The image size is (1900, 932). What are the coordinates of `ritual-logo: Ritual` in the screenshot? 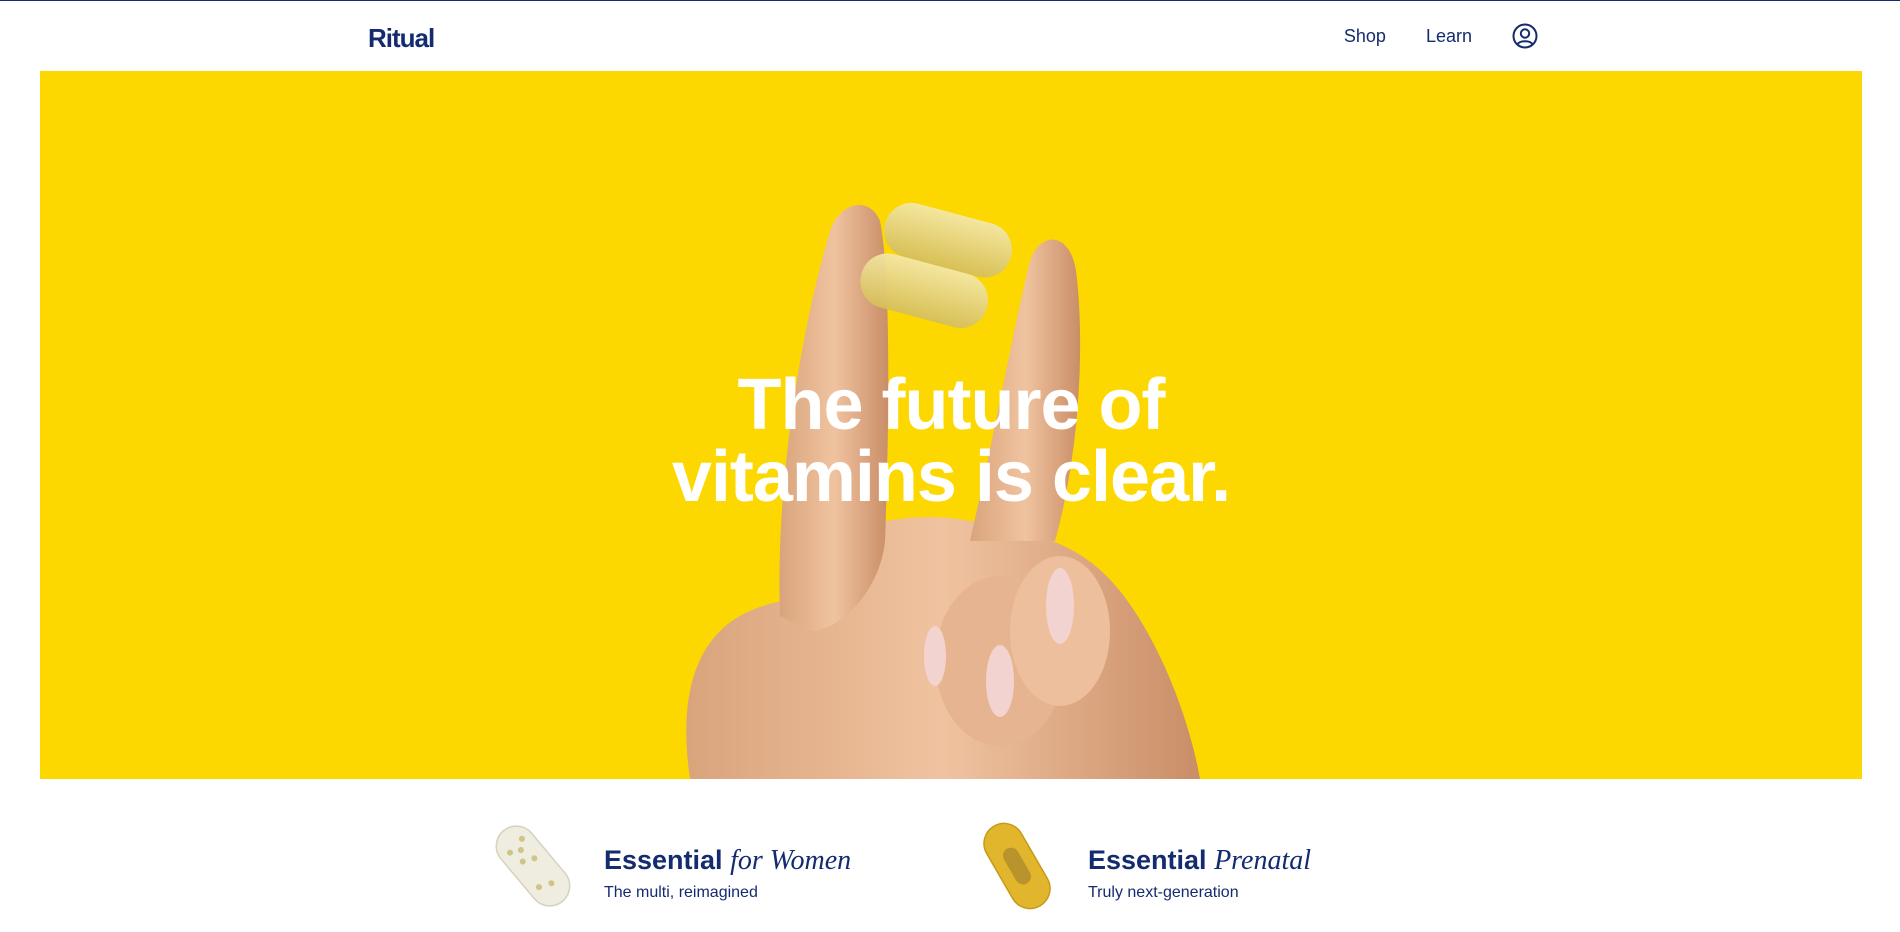 It's located at (401, 38).